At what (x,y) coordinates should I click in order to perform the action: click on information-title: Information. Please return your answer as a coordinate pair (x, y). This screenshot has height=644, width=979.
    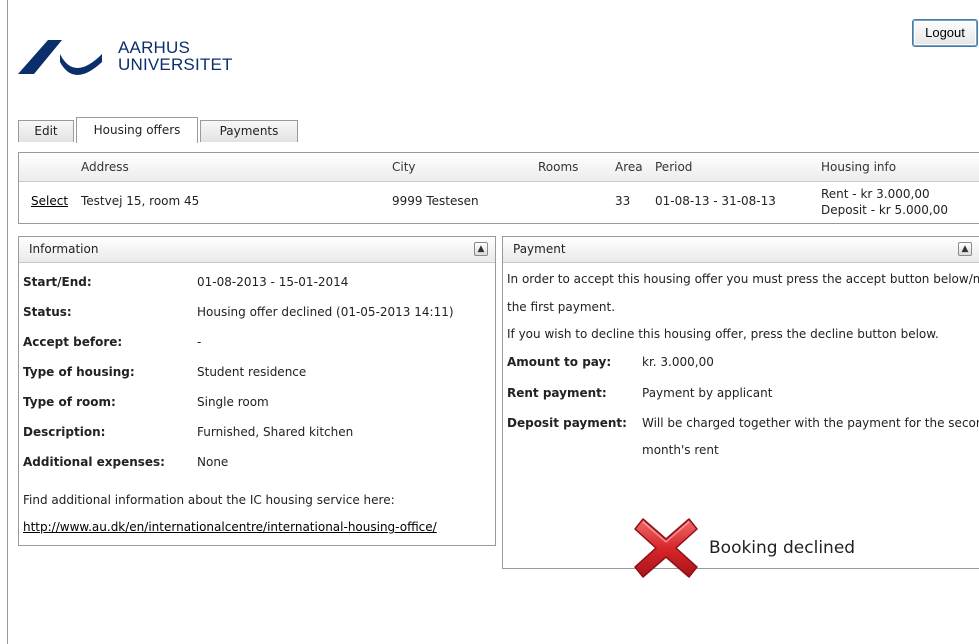
    Looking at the image, I should click on (64, 249).